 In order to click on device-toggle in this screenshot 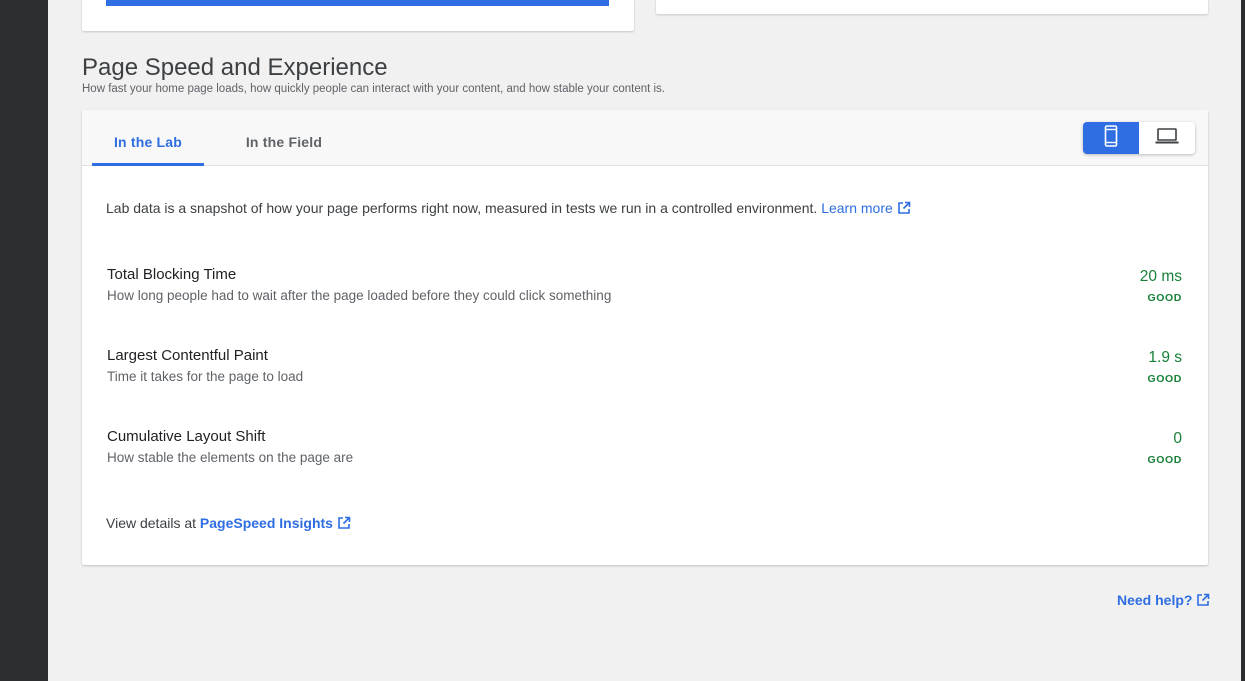, I will do `click(1139, 138)`.